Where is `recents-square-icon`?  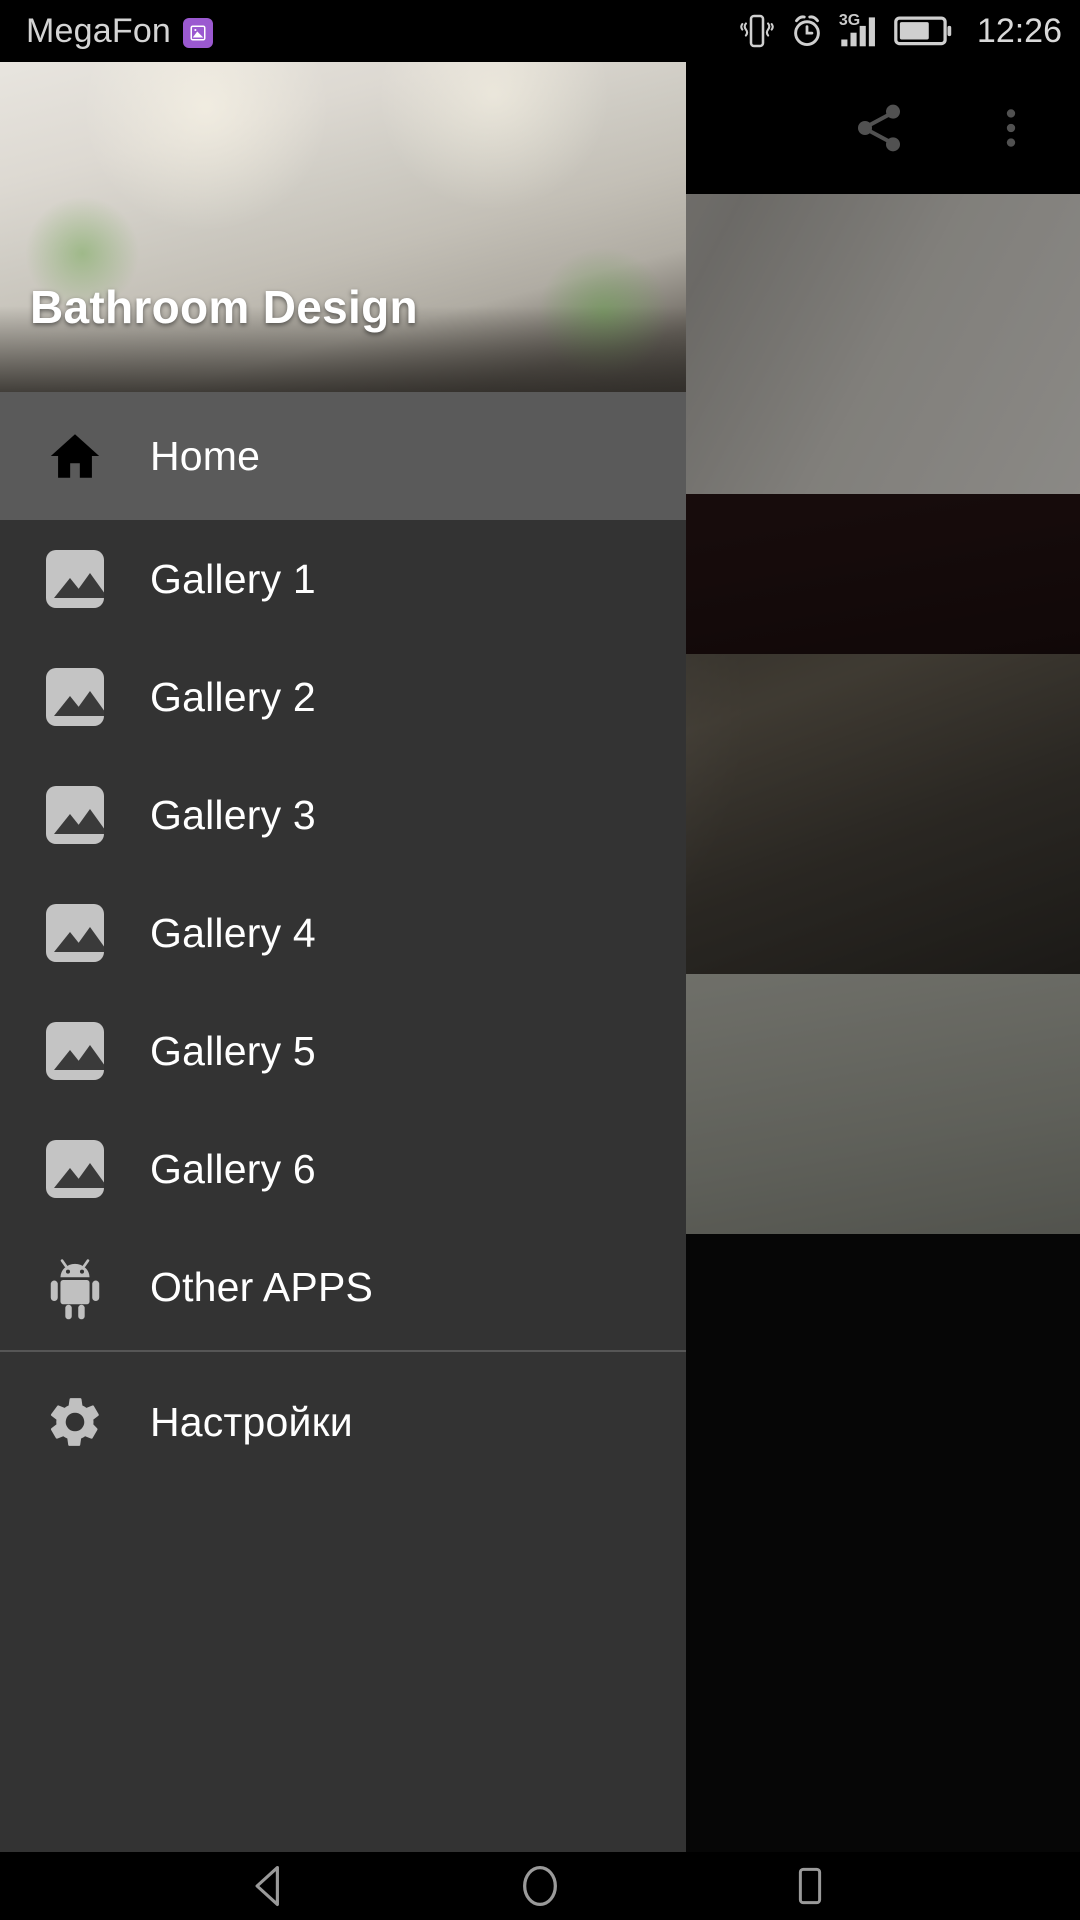 recents-square-icon is located at coordinates (810, 1886).